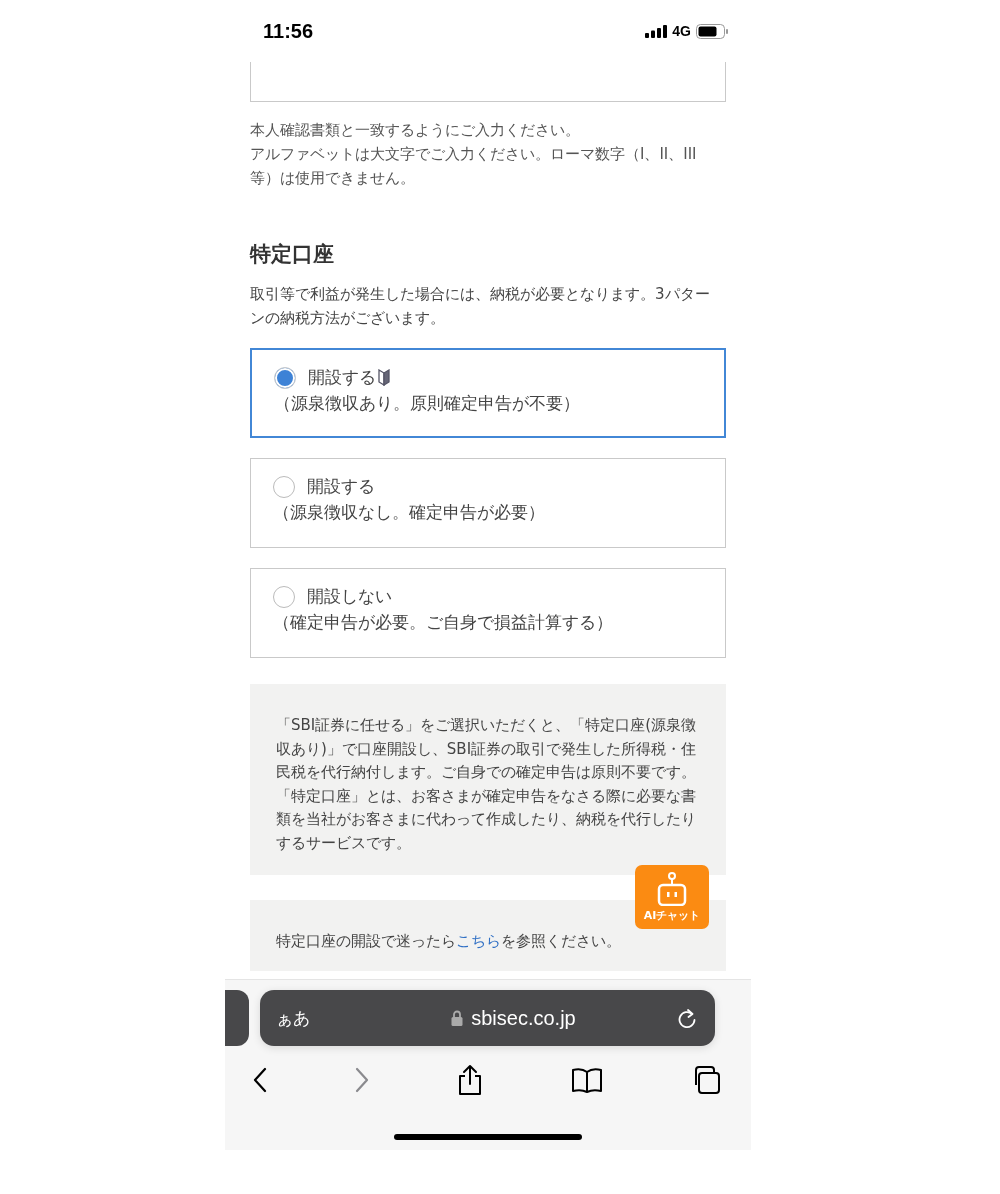 The height and width of the screenshot is (1194, 1000). What do you see at coordinates (480, 306) in the screenshot?
I see `section-description: 取引等で利益が発生した場合には、納税が必要となります。3パターンの納税方法がございます。` at bounding box center [480, 306].